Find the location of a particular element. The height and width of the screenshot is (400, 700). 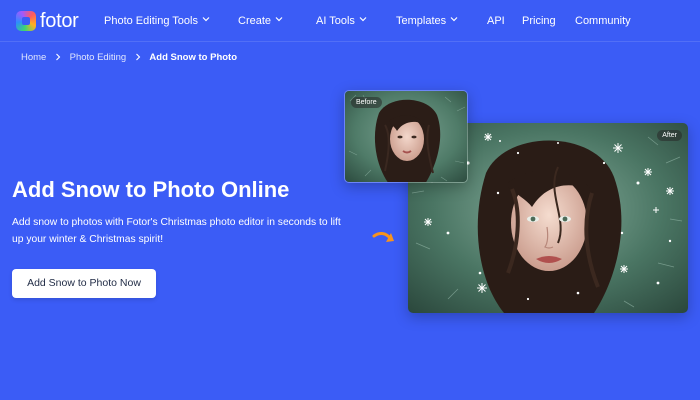

nav-label: AI Tools is located at coordinates (335, 21).